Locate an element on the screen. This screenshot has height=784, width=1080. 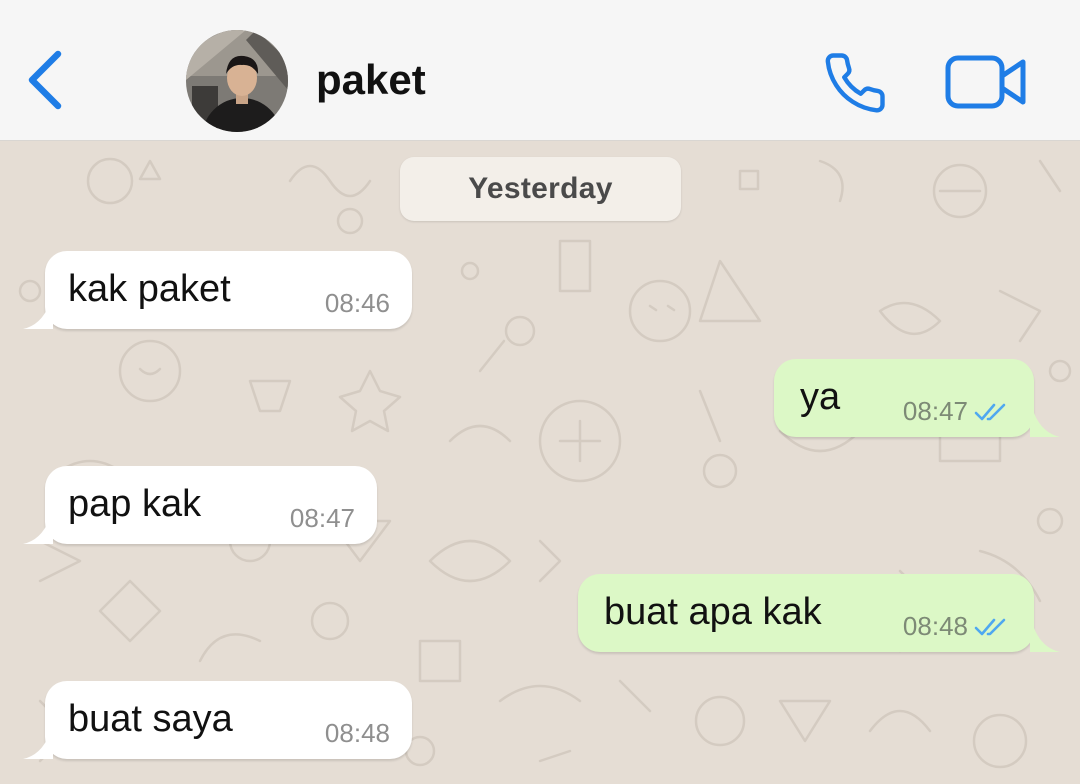
contact-avatar is located at coordinates (237, 81).